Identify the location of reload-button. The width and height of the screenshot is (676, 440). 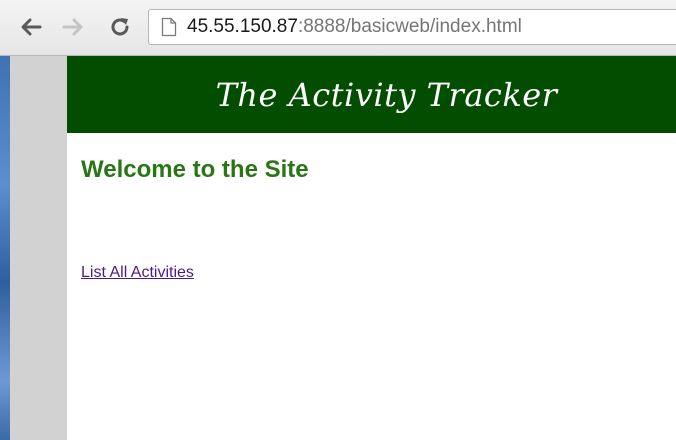
(120, 27).